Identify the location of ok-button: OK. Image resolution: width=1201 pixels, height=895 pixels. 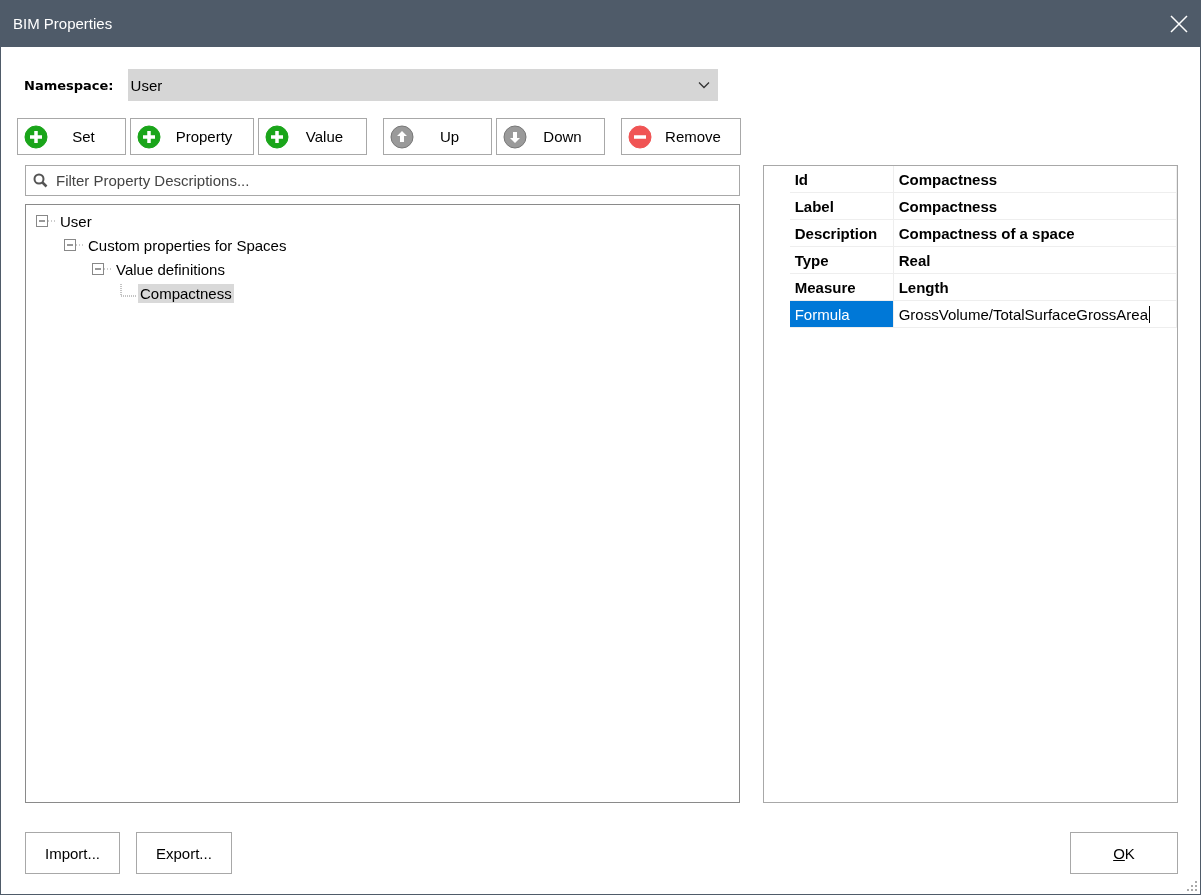
(1124, 853).